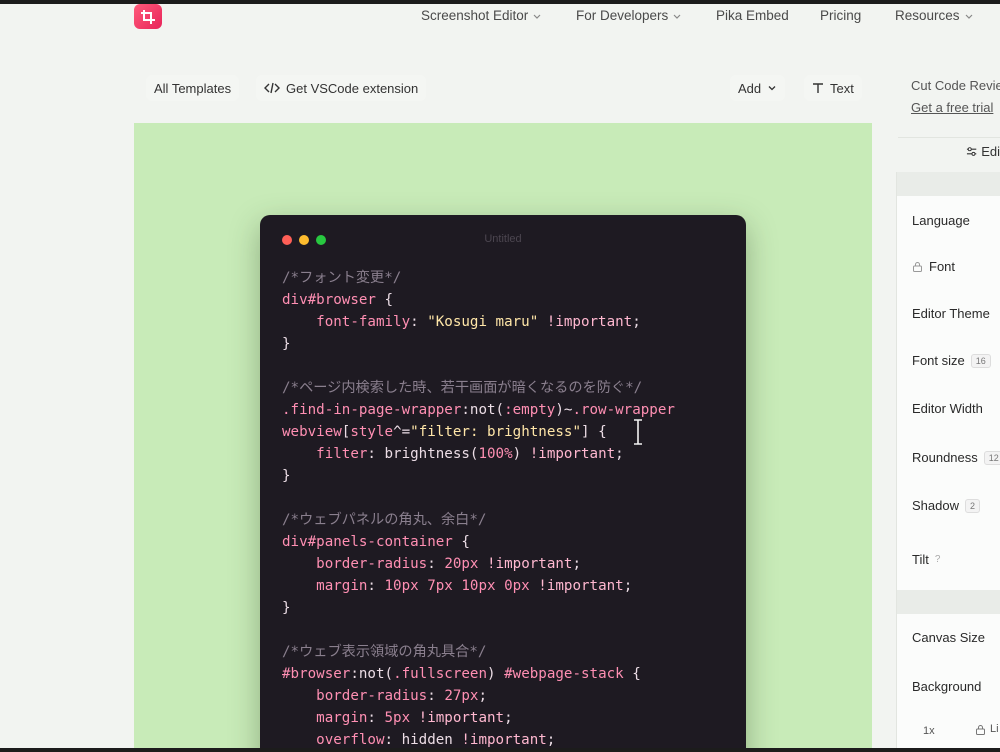 Image resolution: width=1000 pixels, height=752 pixels. Describe the element at coordinates (272, 88) in the screenshot. I see `code-icon` at that location.